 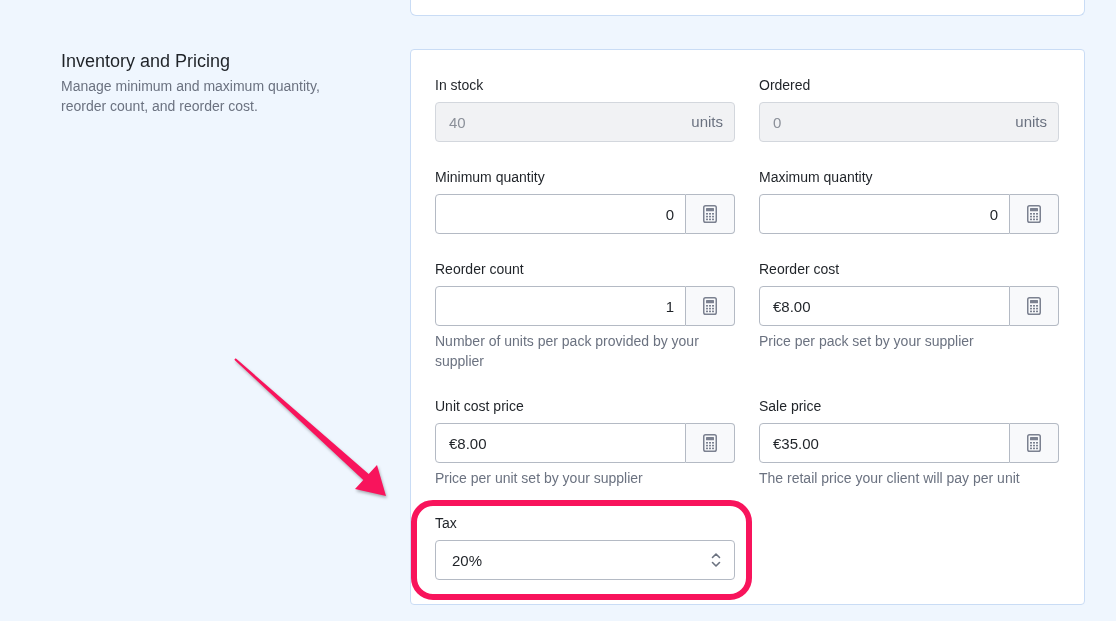 I want to click on help-text: Price per unit set by your supplier, so click(x=539, y=478).